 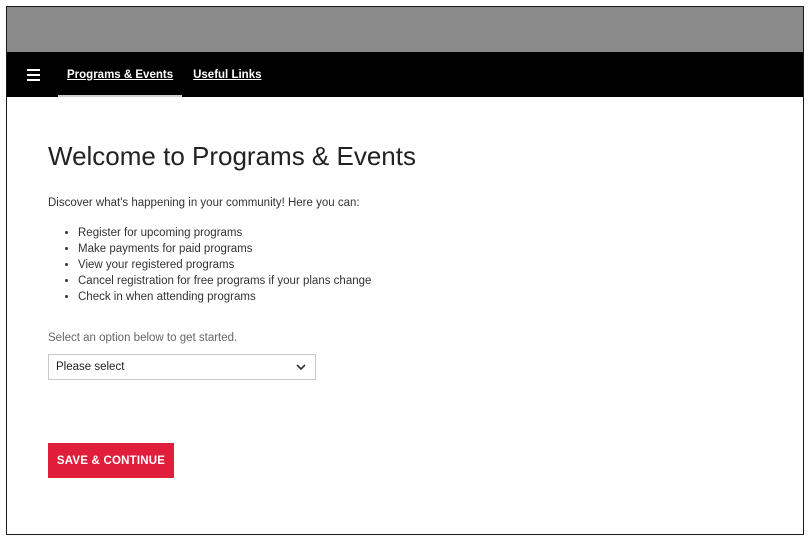 What do you see at coordinates (182, 367) in the screenshot?
I see `option-select: Please select` at bounding box center [182, 367].